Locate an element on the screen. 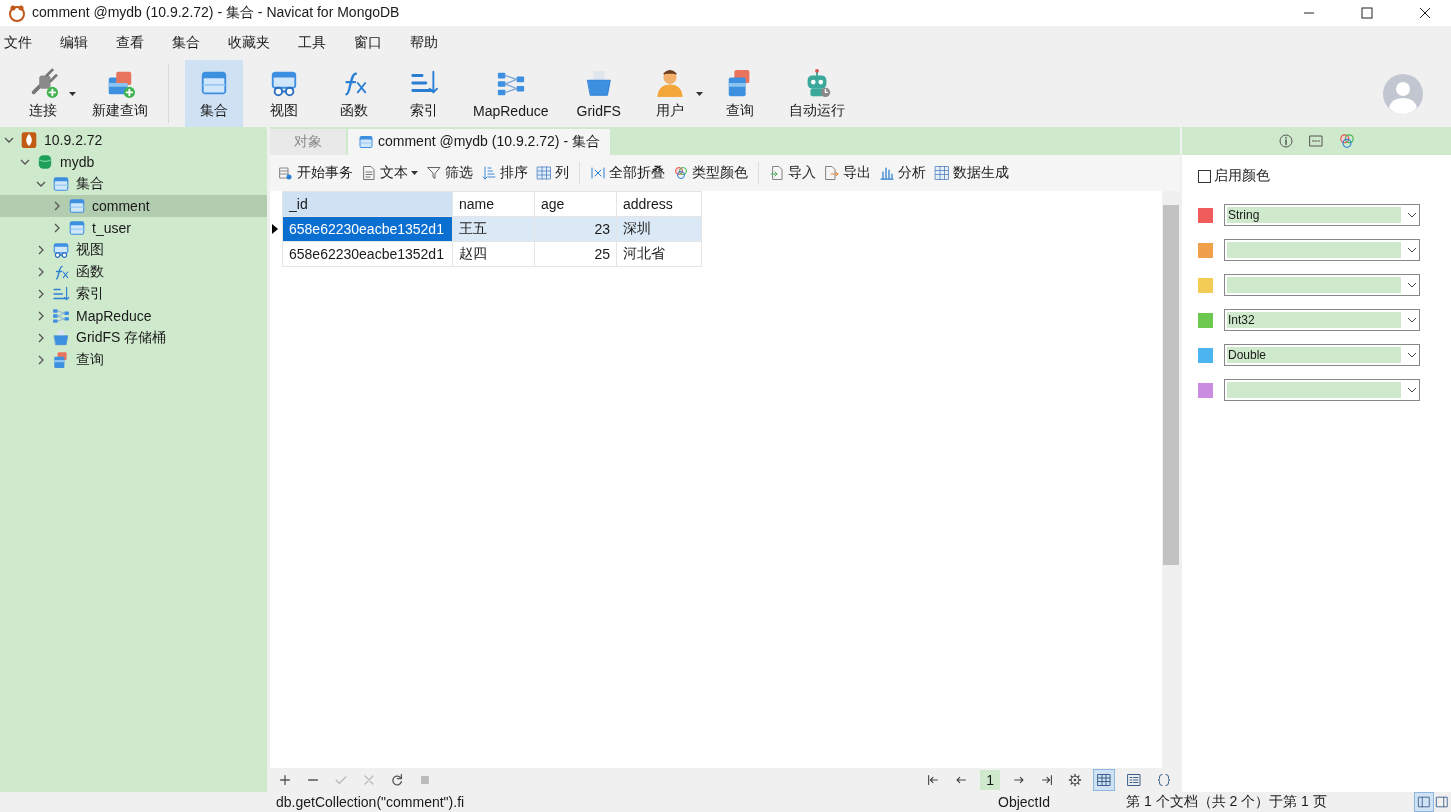  grid-toolbar-button: 数据生成 is located at coordinates (971, 173).